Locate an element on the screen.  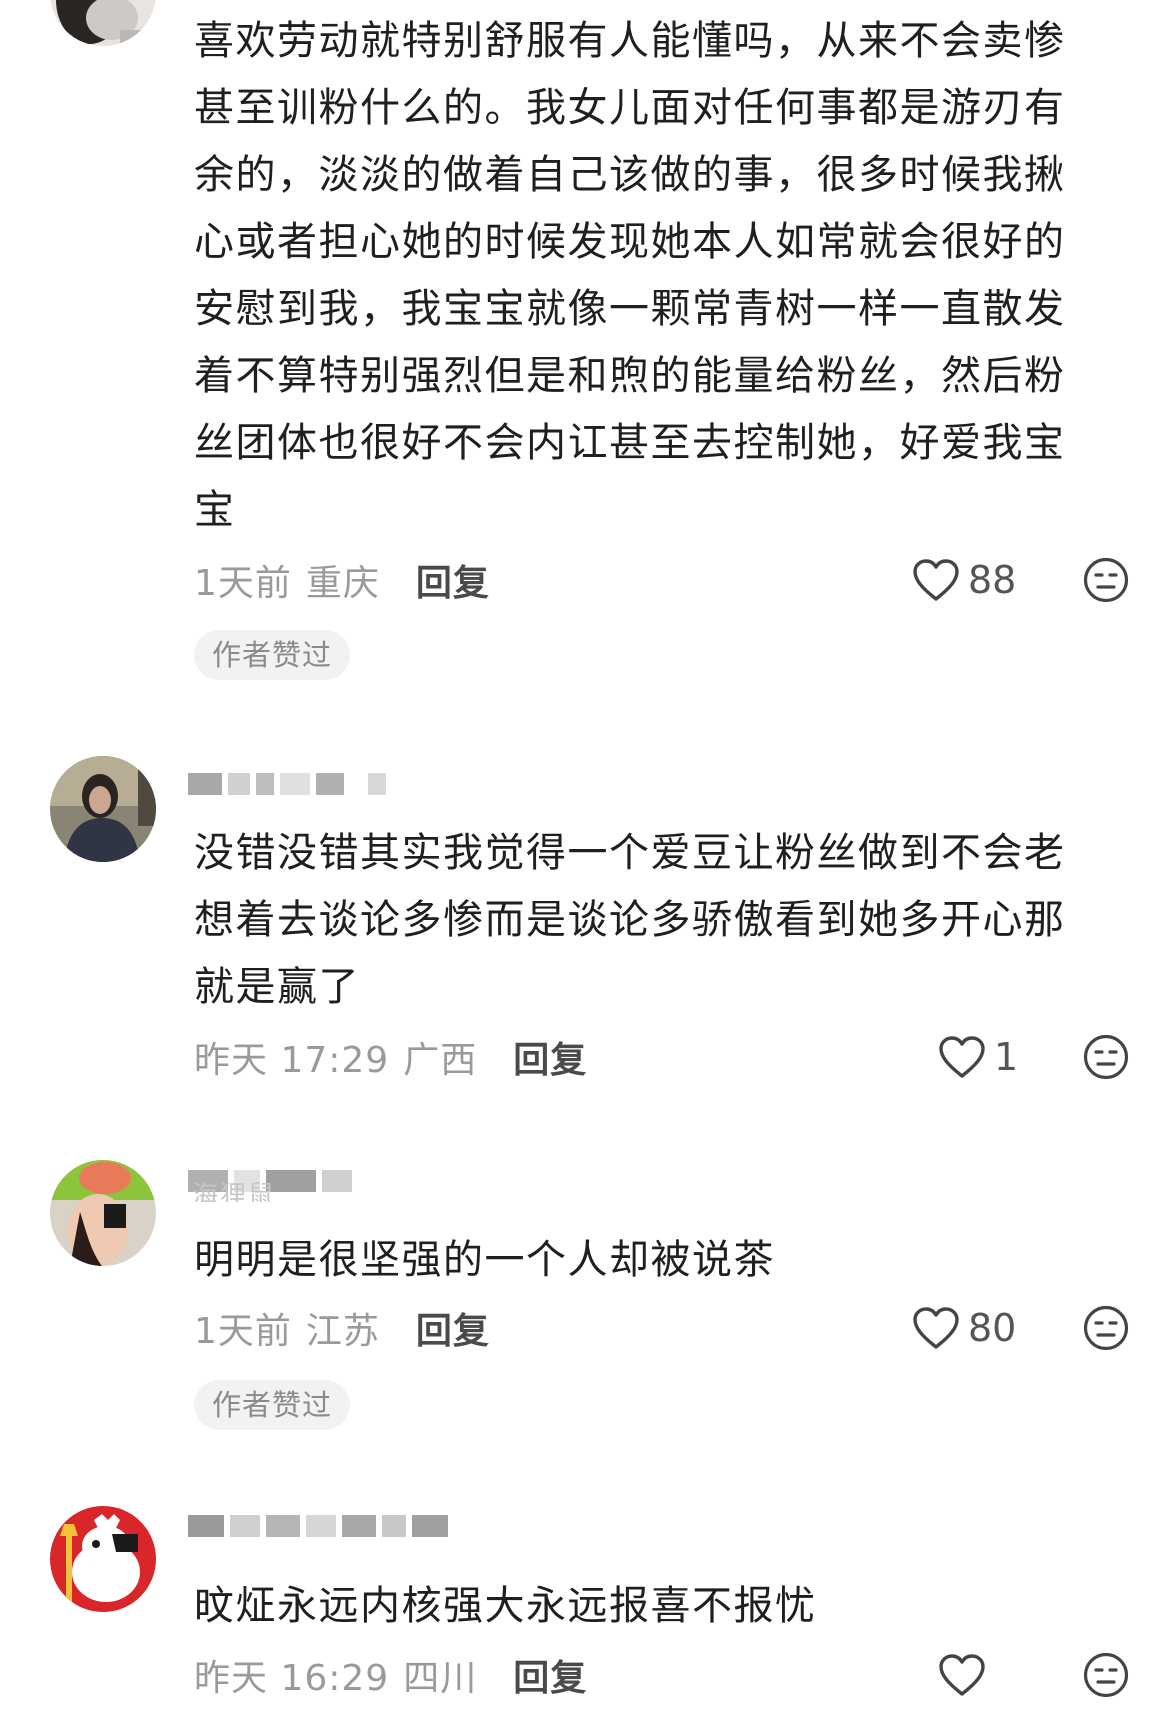
like-button: 80 is located at coordinates (964, 1328).